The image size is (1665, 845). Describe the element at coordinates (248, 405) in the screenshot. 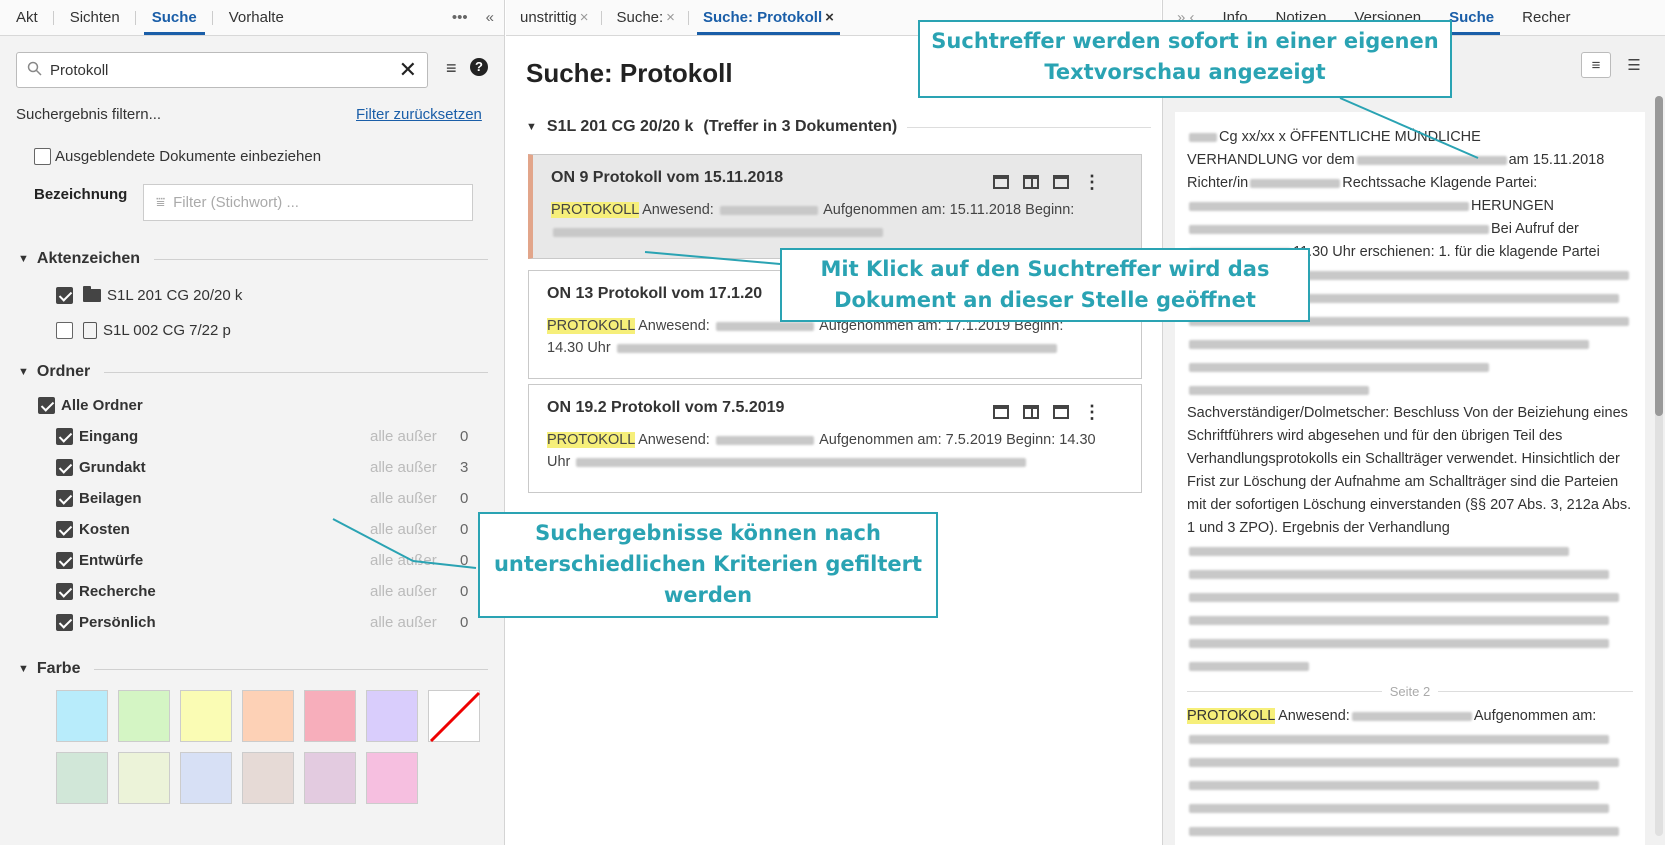

I see `all-folders-checkbox: Alle Ordner` at that location.